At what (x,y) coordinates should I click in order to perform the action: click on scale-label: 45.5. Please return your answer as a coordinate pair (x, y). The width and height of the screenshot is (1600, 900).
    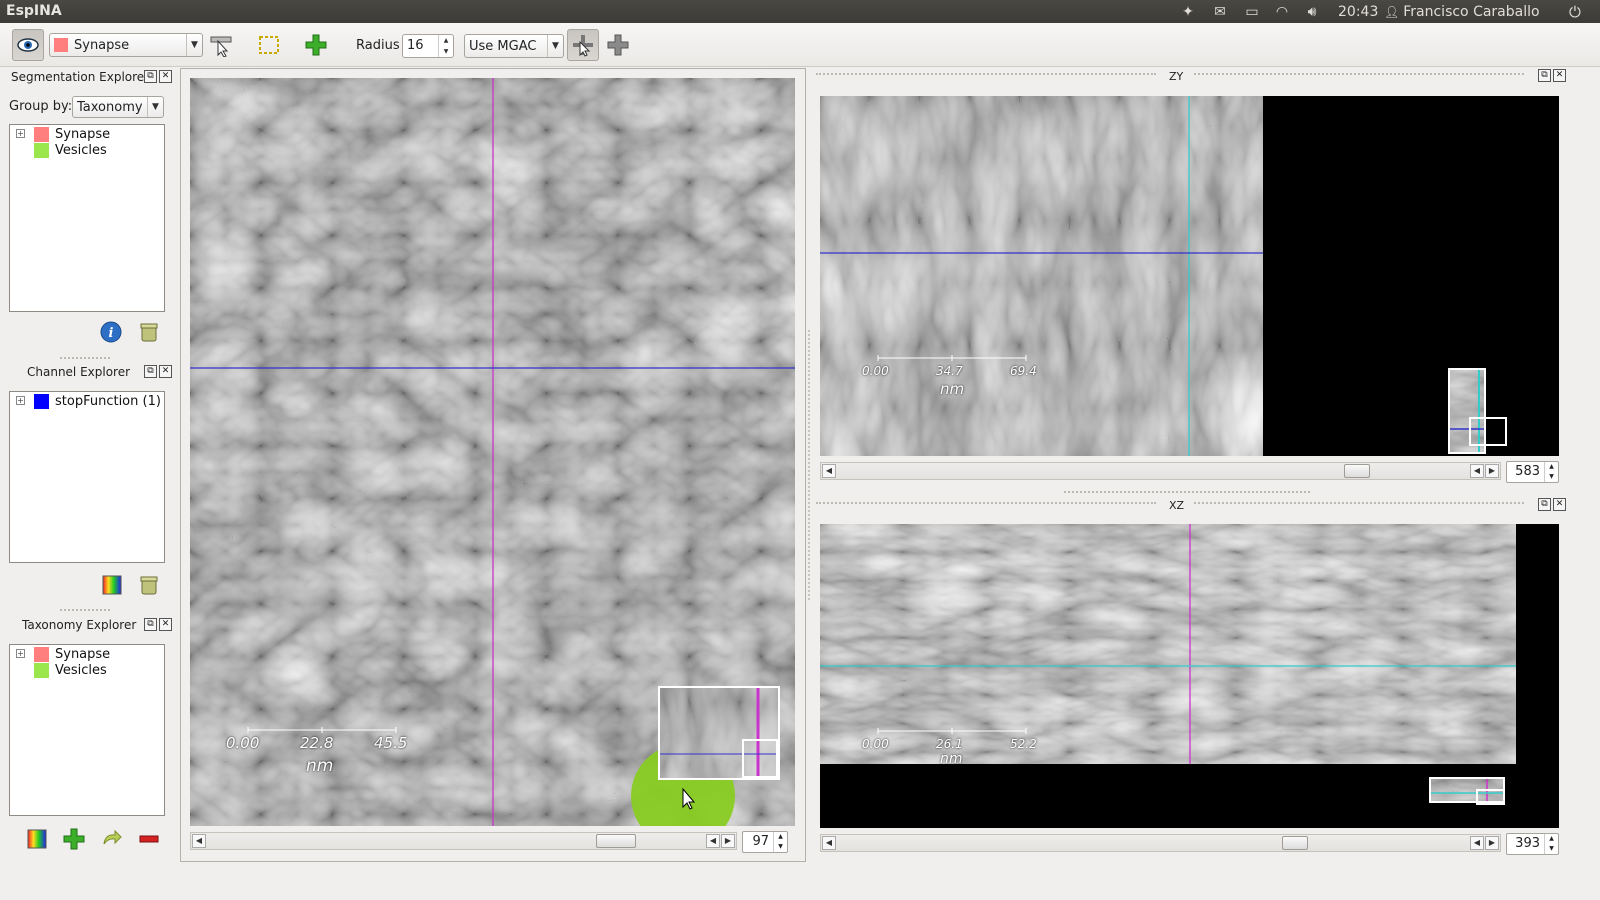
    Looking at the image, I should click on (391, 743).